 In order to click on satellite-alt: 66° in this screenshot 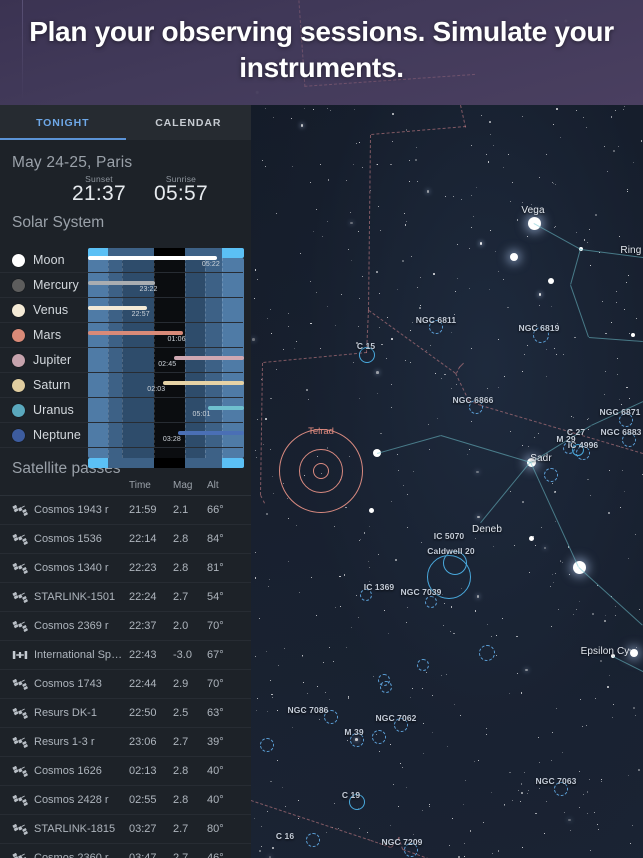, I will do `click(215, 510)`.